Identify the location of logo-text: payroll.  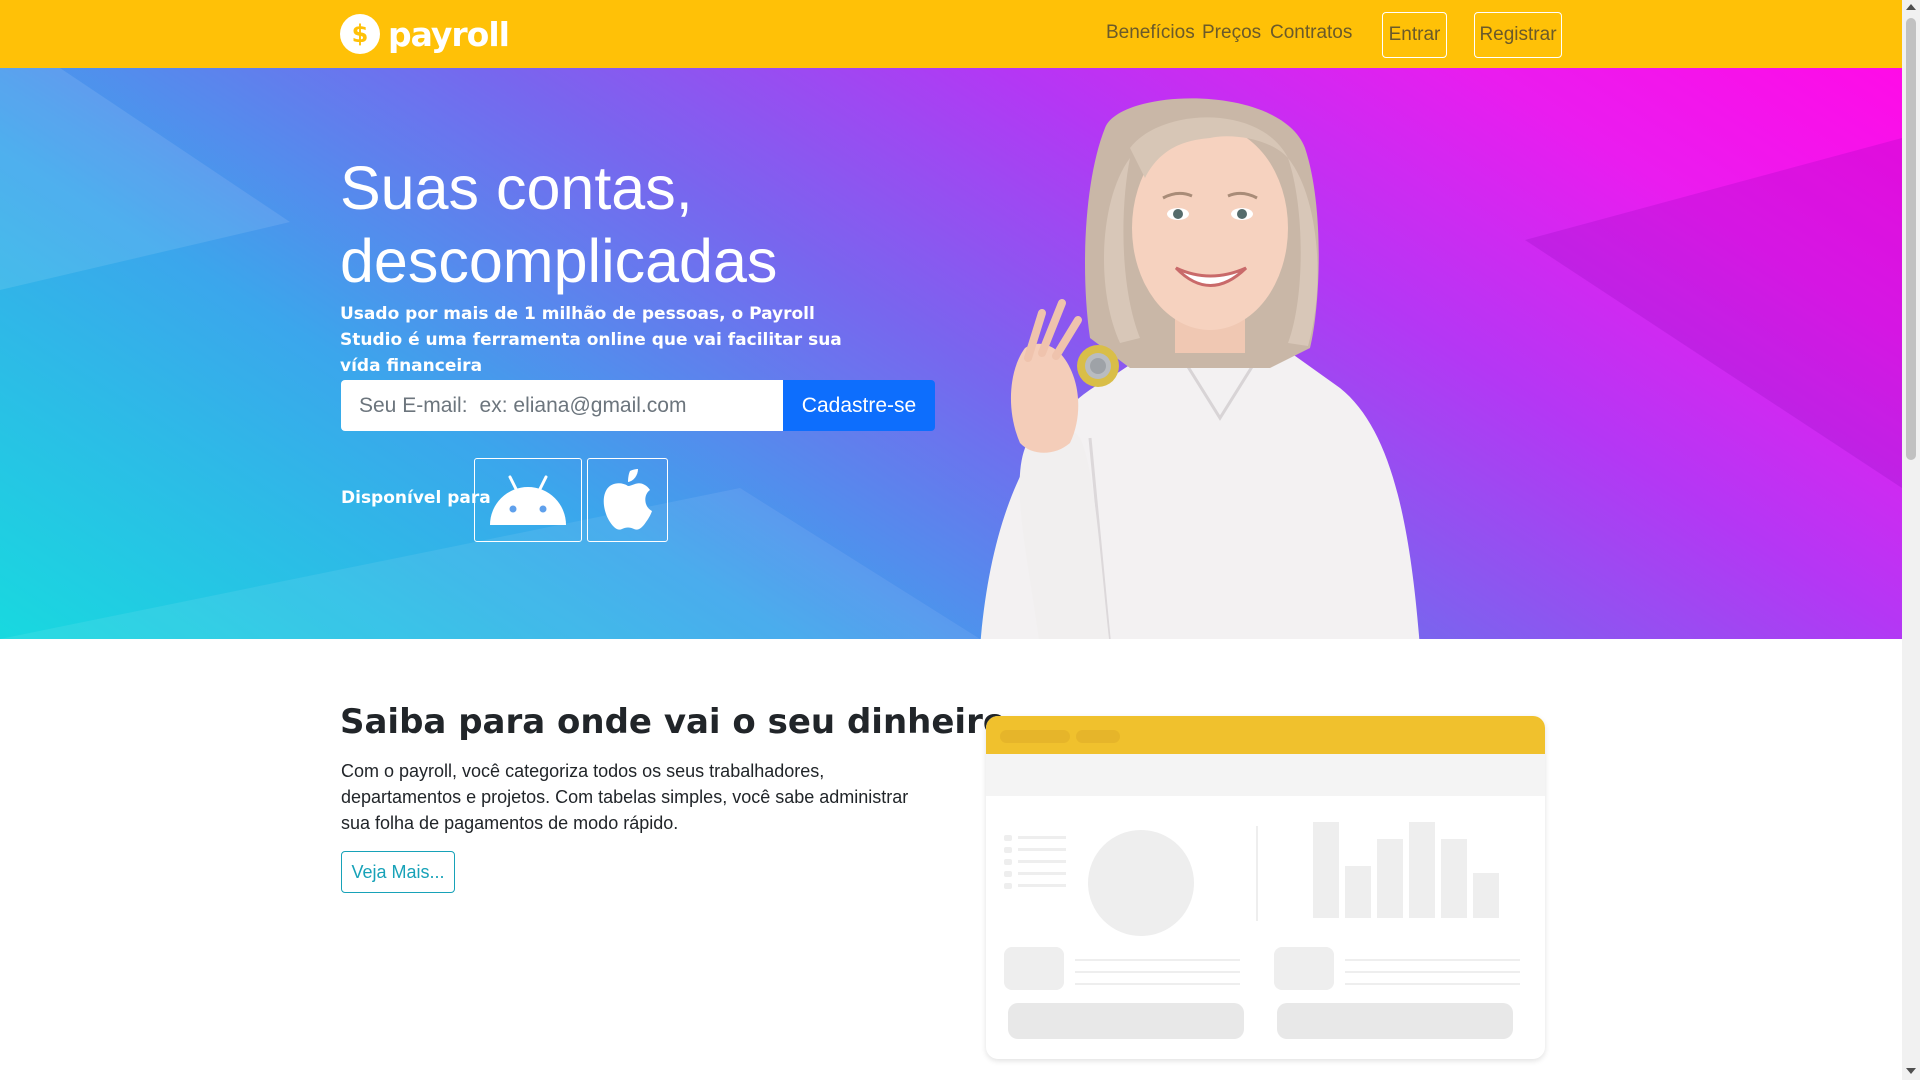
(449, 34).